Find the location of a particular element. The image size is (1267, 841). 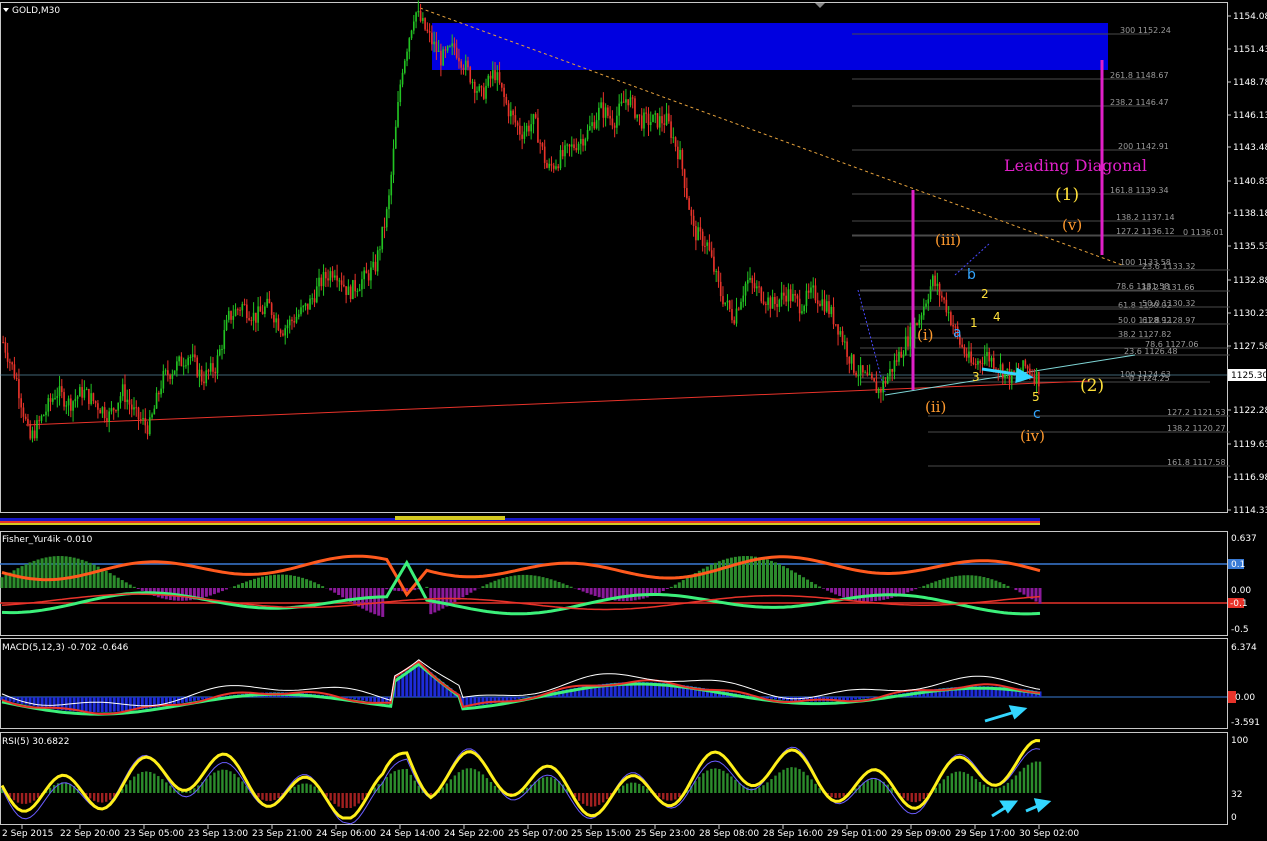

fib-level-label: 127.2 1121.53 is located at coordinates (1196, 412).